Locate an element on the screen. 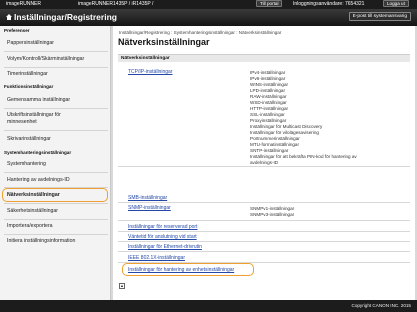 The width and height of the screenshot is (417, 312). sidebar-item-initialize: Initiera inställningsinformation is located at coordinates (55, 241).